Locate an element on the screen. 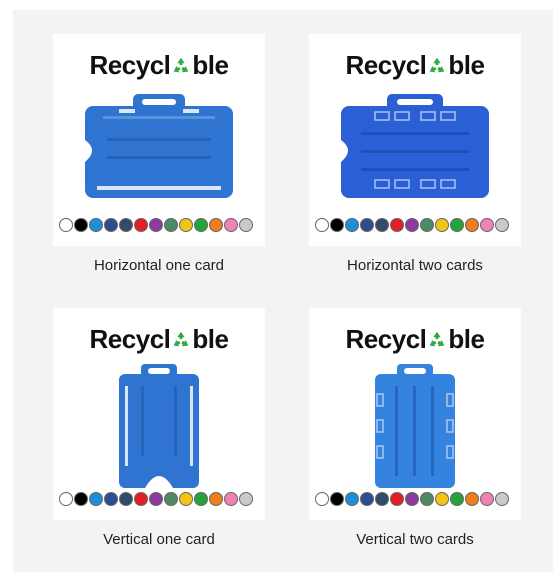  product-card-vertical-one: Recycl ble is located at coordinates (159, 414).